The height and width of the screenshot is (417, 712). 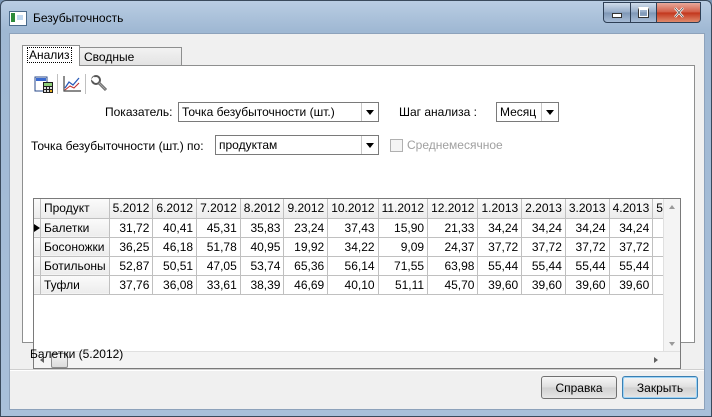 I want to click on table-cell: 63,98, so click(x=453, y=266).